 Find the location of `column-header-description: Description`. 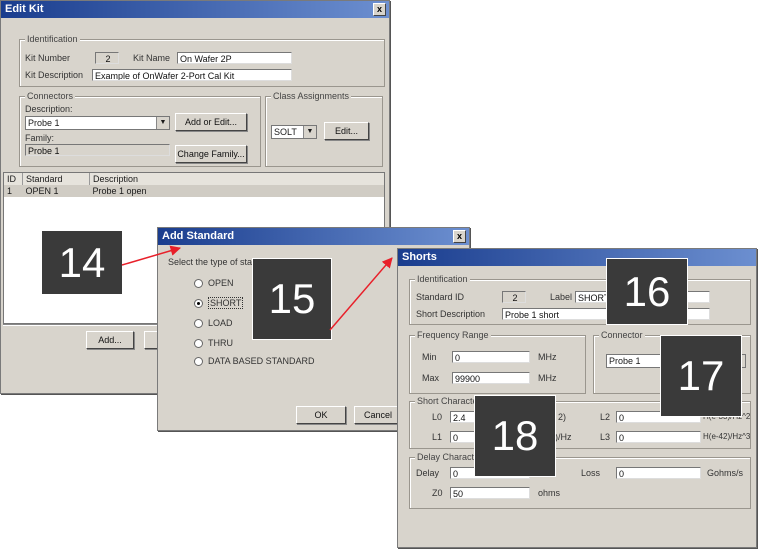

column-header-description: Description is located at coordinates (237, 179).